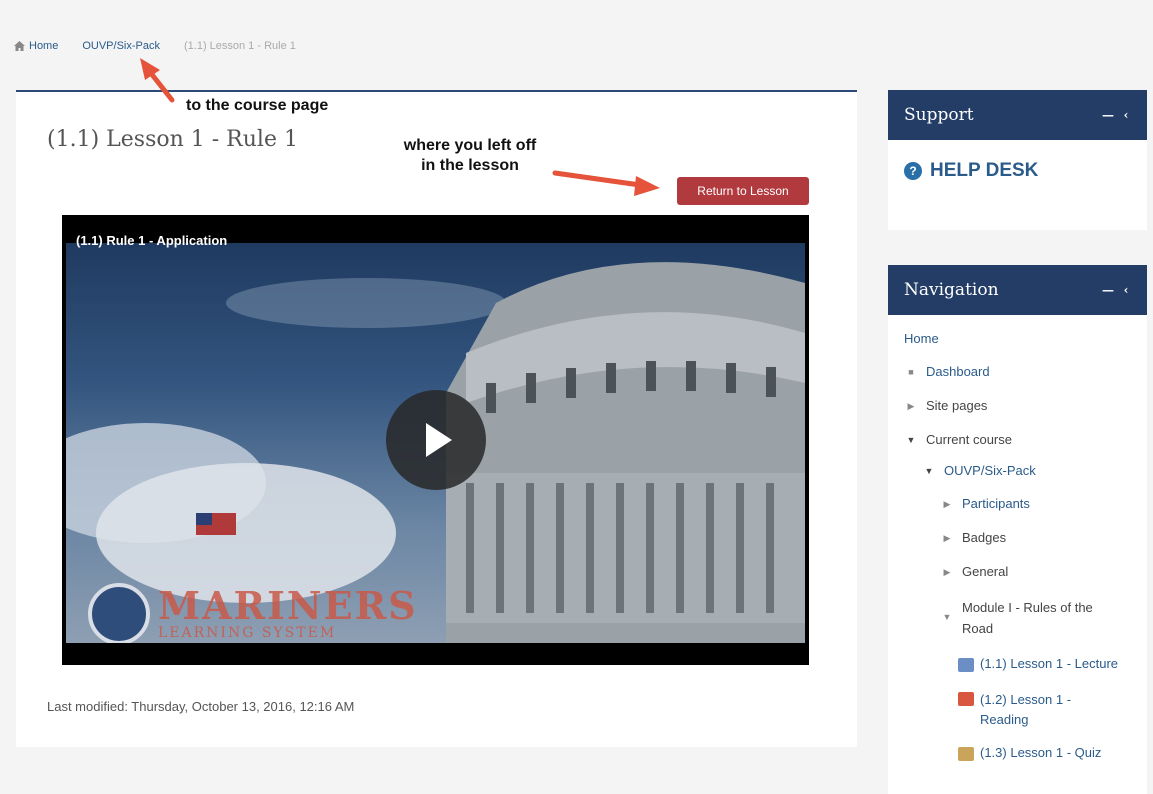 This screenshot has width=1153, height=794. What do you see at coordinates (470, 145) in the screenshot?
I see `annotation-left-off-line1: where you left off` at bounding box center [470, 145].